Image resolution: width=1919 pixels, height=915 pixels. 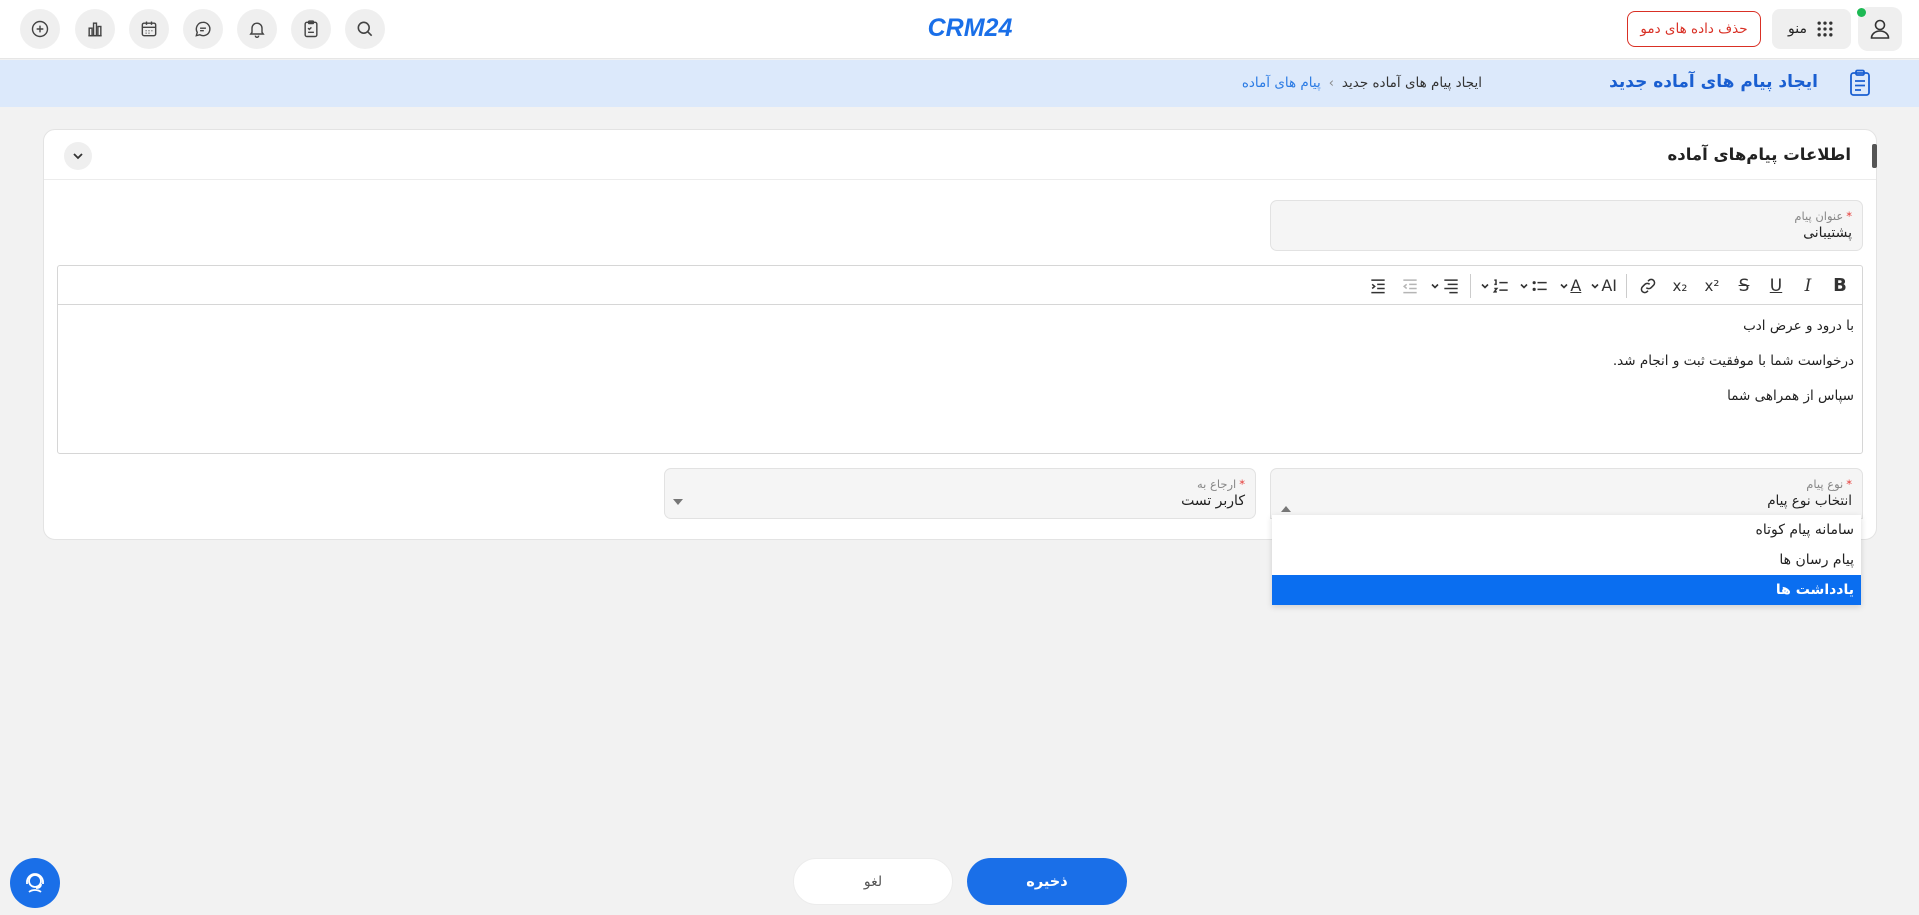 I want to click on font-size-dropdown: AI, so click(x=1603, y=286).